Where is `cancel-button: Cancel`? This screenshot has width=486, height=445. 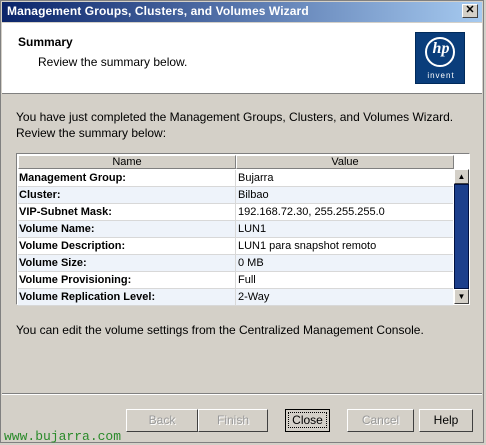
cancel-button: Cancel is located at coordinates (380, 420).